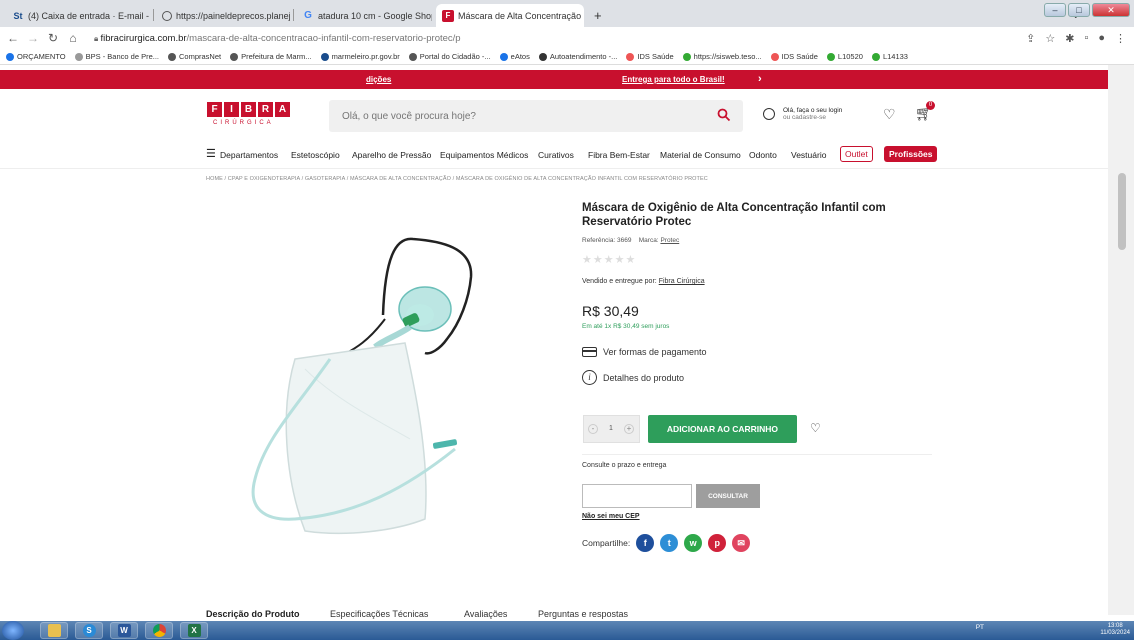 This screenshot has width=1134, height=640. I want to click on fibra-logo: FIBRA CIRÚRGICA, so click(248, 114).